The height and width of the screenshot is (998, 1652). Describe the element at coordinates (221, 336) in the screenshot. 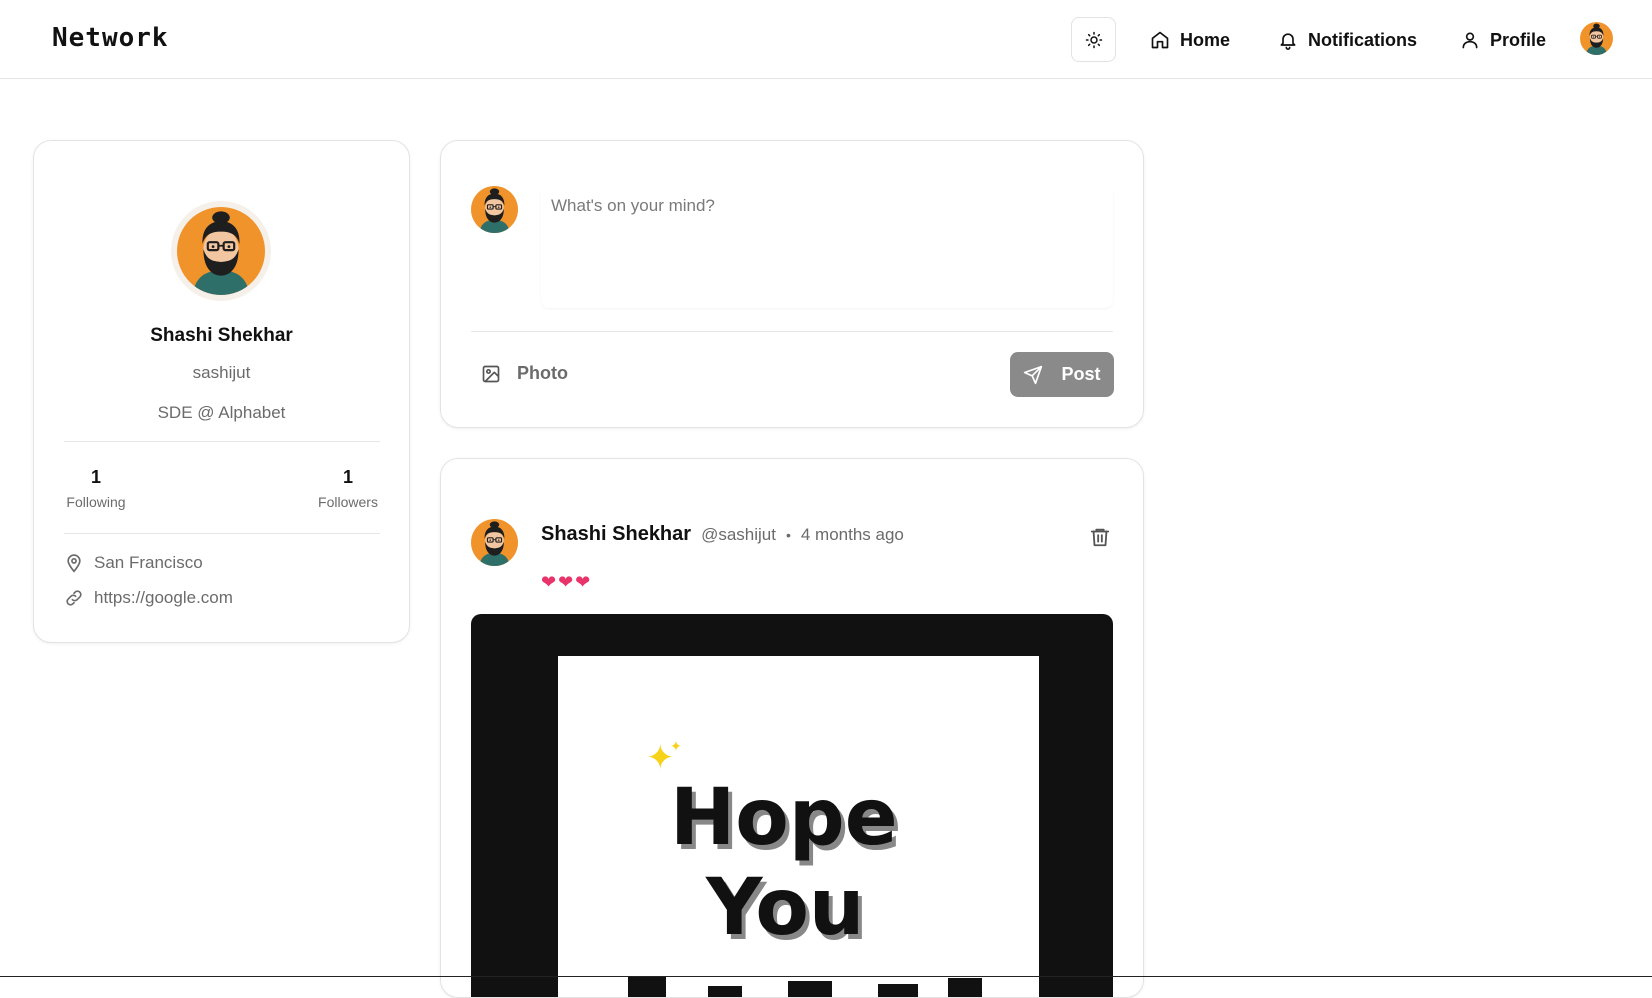

I see `profile-name: Shashi Shekhar` at that location.